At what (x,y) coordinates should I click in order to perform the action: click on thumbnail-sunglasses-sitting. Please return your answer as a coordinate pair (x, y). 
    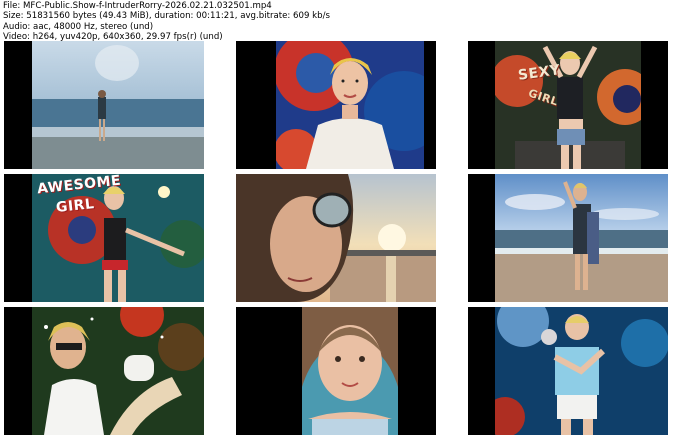
    Looking at the image, I should click on (104, 371).